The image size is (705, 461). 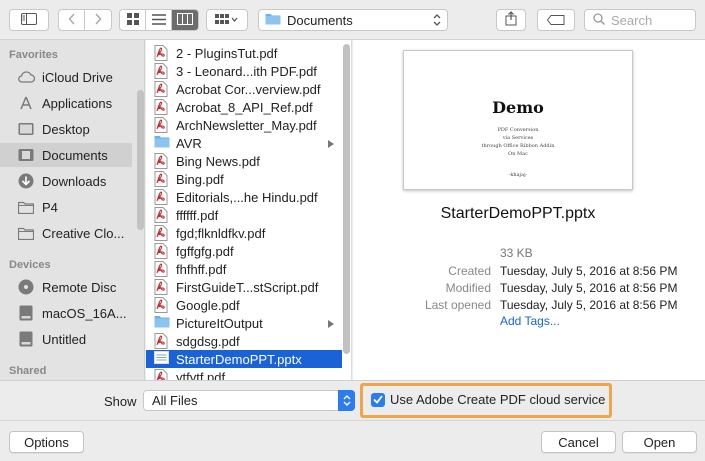 I want to click on sidebar-item-remote-disc: Remote Disc, so click(x=66, y=287).